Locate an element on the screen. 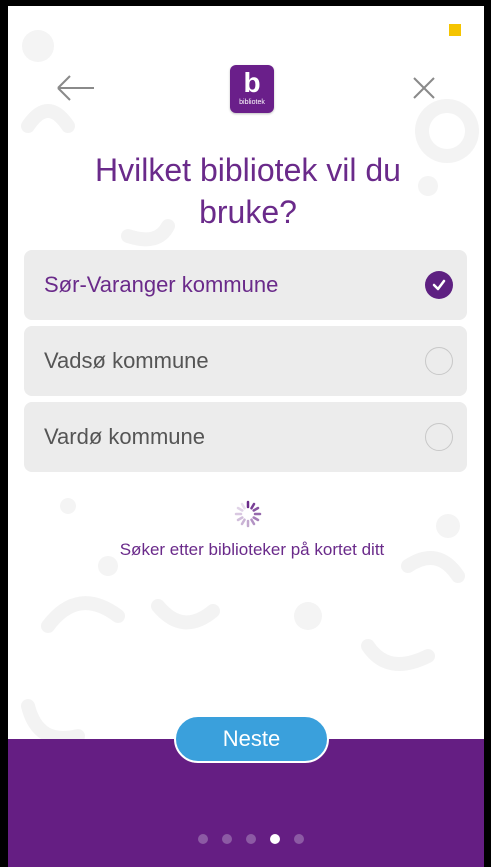 This screenshot has height=867, width=491. library-option-vardo: Vardø kommune is located at coordinates (245, 437).